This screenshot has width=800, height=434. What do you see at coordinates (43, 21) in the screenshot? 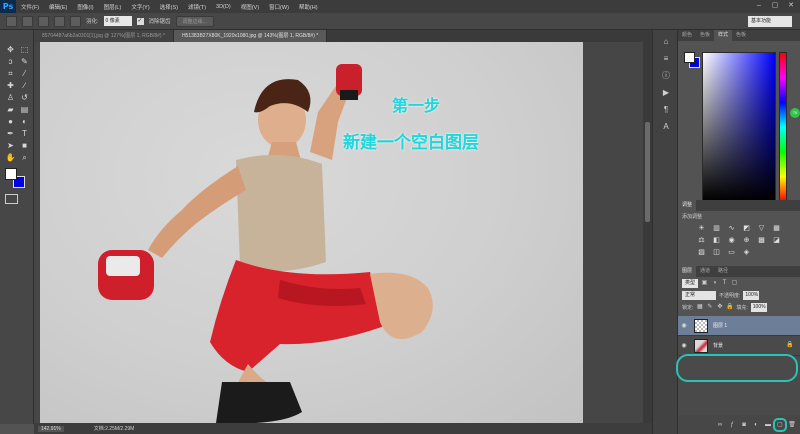
I see `add-selection-icon` at bounding box center [43, 21].